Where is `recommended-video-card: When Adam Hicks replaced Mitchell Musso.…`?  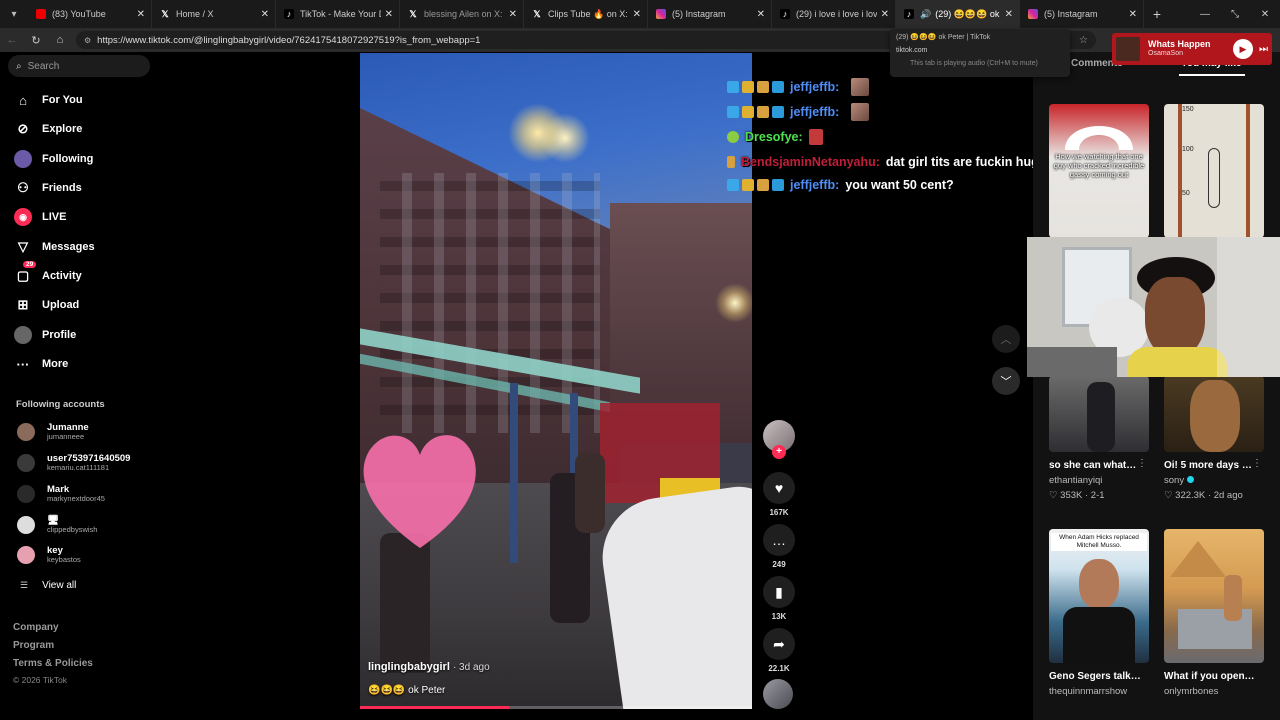 recommended-video-card: When Adam Hicks replaced Mitchell Musso.… is located at coordinates (1099, 613).